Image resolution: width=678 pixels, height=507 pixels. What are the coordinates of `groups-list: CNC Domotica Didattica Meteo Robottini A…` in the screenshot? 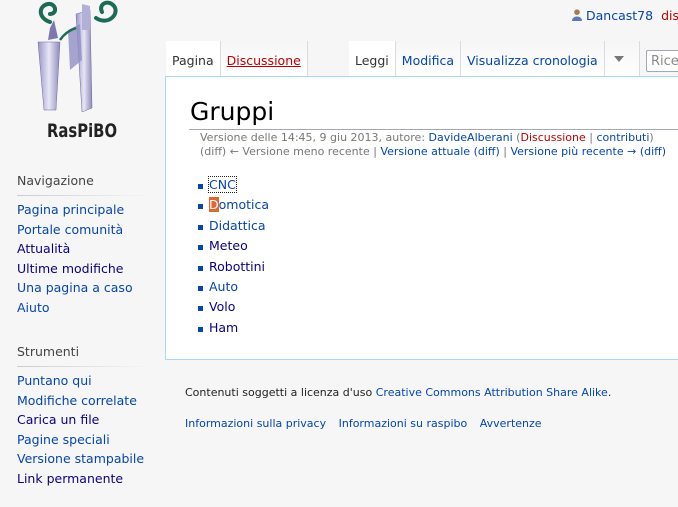 It's located at (232, 256).